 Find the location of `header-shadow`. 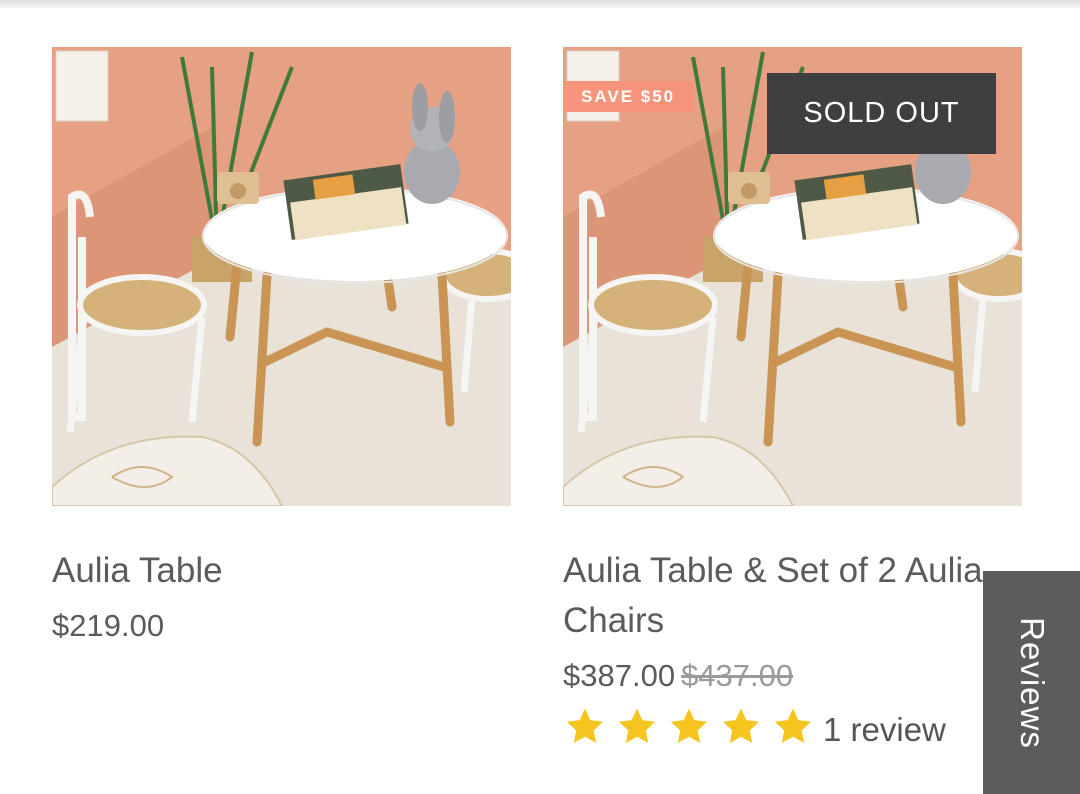

header-shadow is located at coordinates (540, 4).